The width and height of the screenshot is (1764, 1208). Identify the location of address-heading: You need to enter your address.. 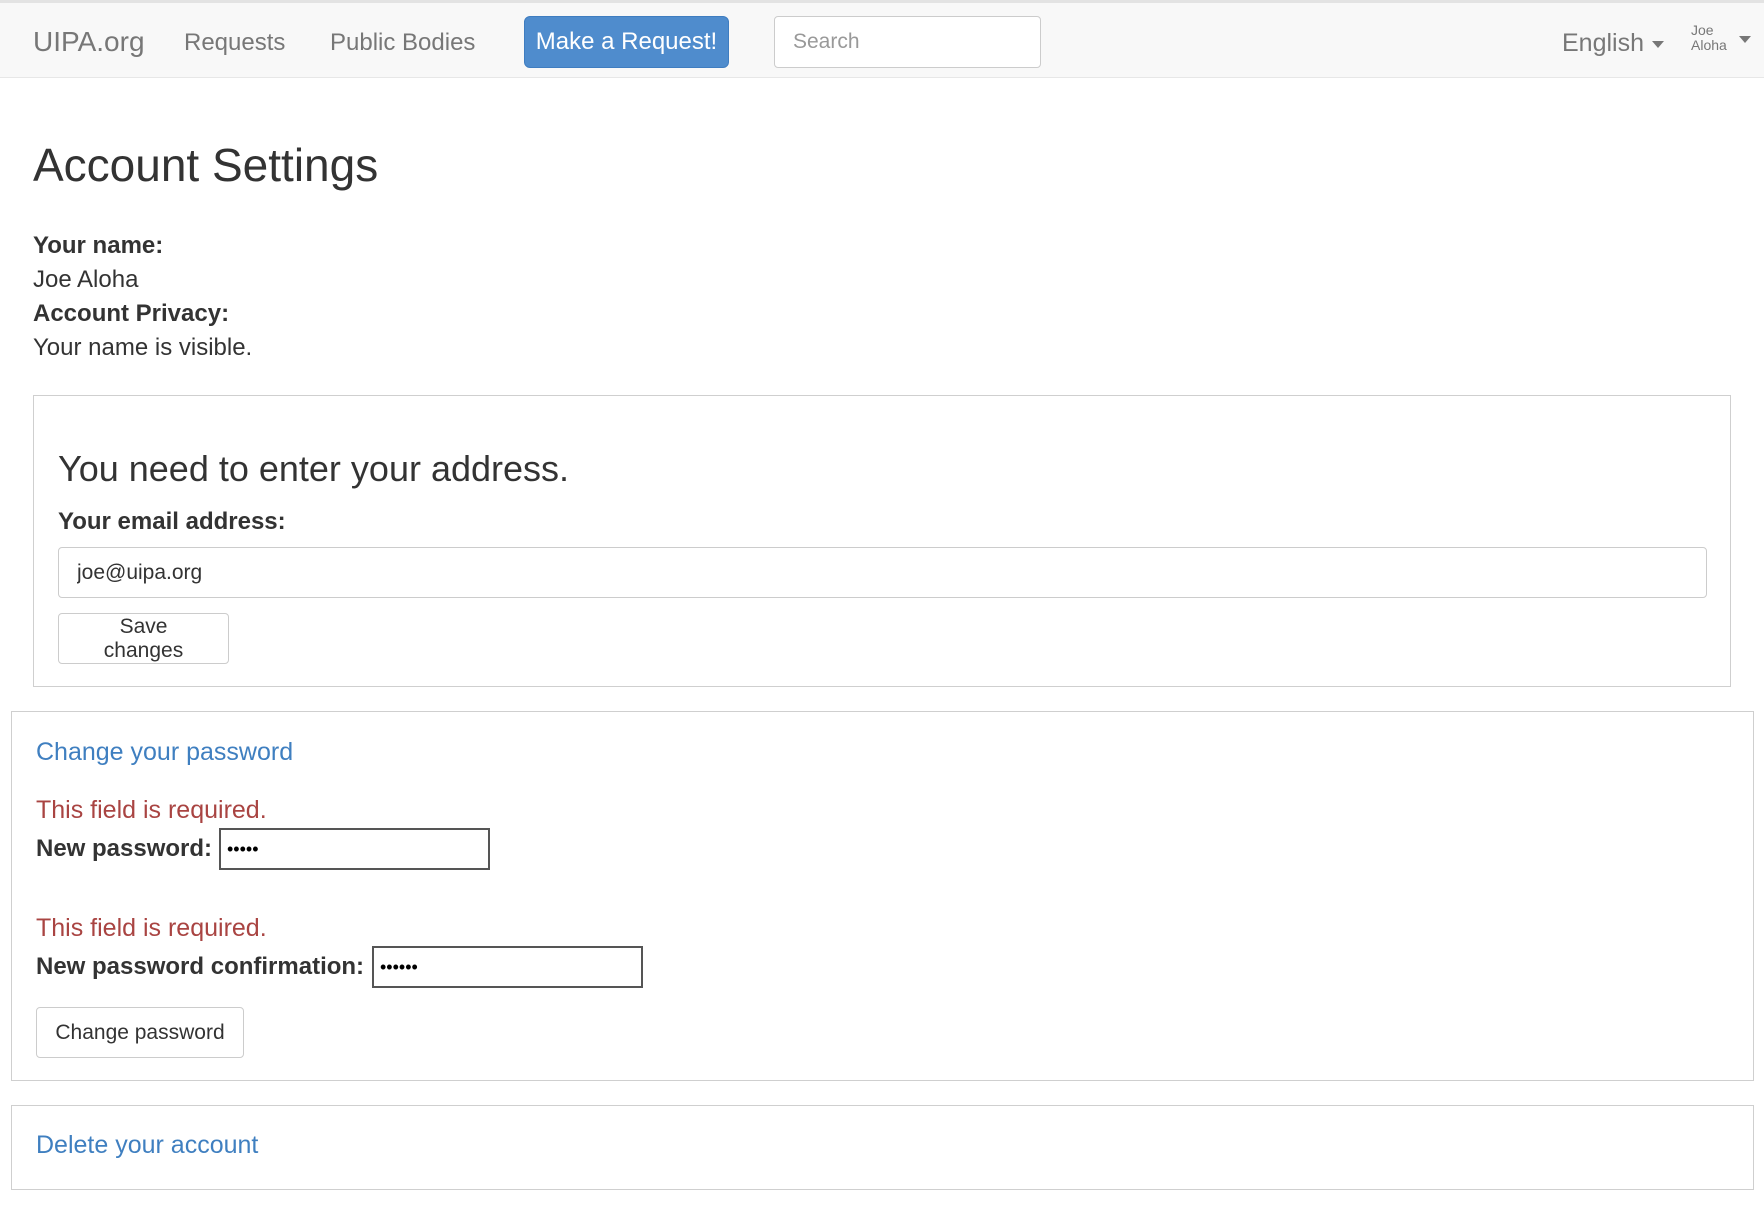
(314, 468).